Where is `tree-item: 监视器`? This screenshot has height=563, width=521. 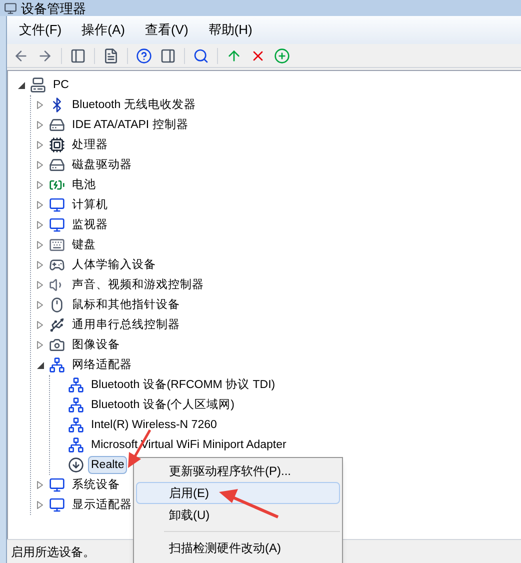 tree-item: 监视器 is located at coordinates (90, 225).